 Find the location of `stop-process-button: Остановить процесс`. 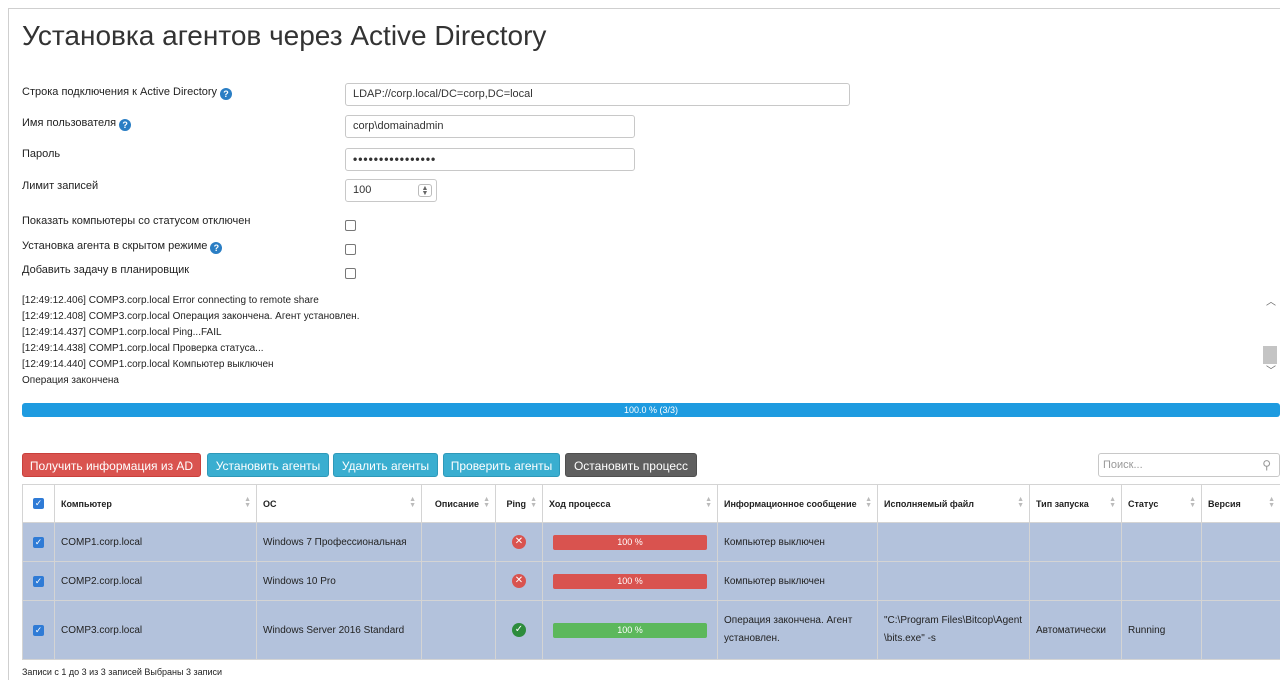

stop-process-button: Остановить процесс is located at coordinates (631, 465).